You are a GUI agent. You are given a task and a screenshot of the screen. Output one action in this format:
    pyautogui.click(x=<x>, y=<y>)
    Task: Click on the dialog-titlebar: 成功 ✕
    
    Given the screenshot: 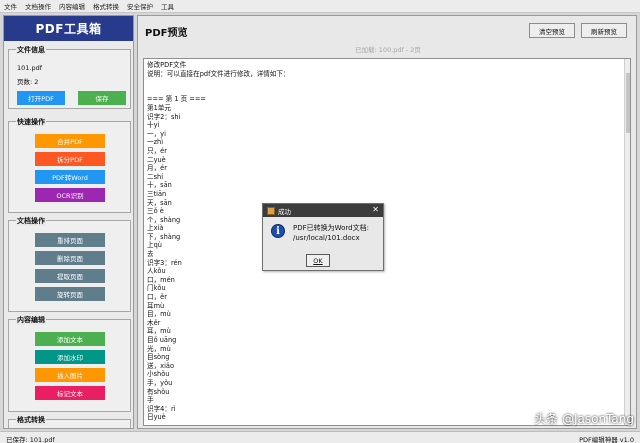 What is the action you would take?
    pyautogui.click(x=323, y=210)
    